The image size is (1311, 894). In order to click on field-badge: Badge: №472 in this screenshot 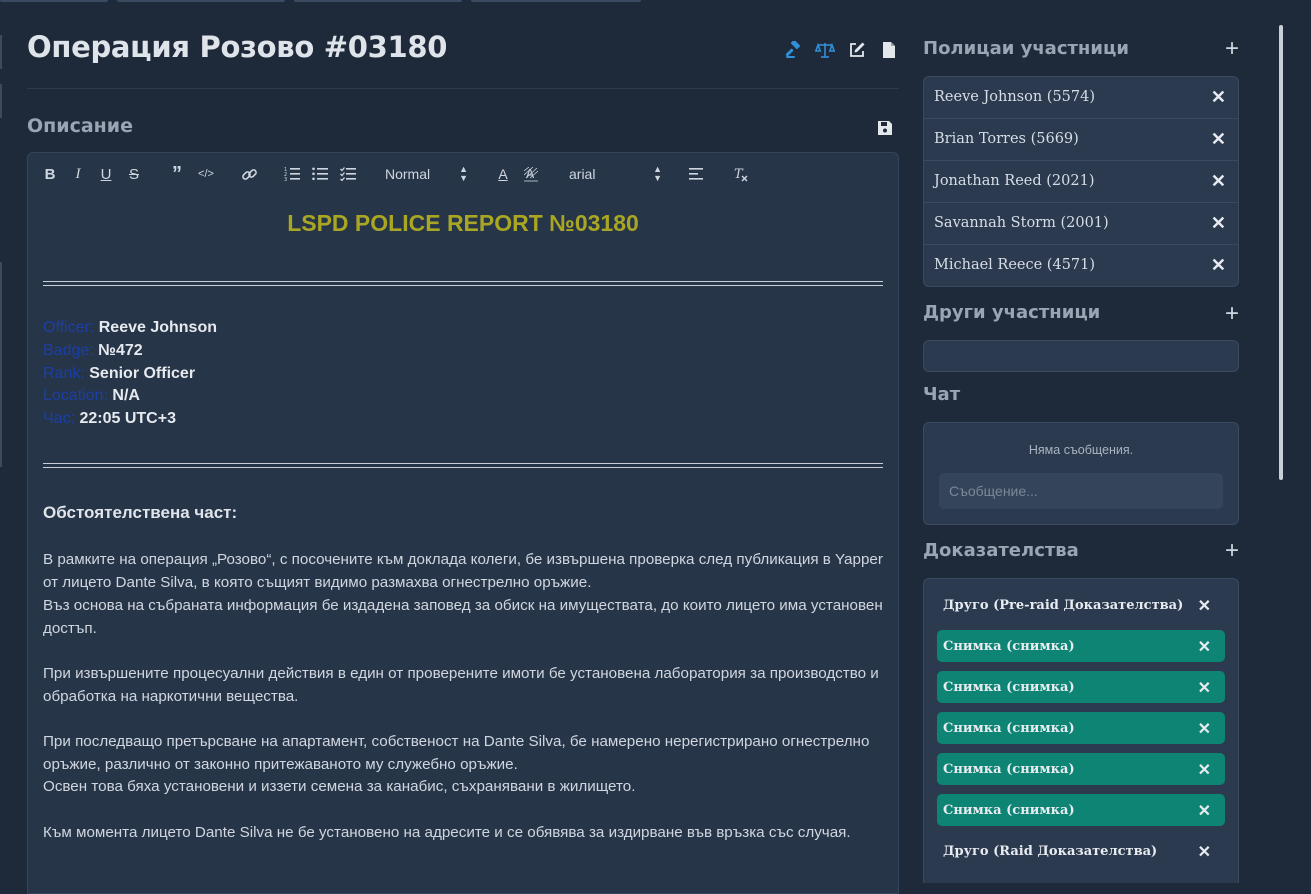, I will do `click(93, 350)`.